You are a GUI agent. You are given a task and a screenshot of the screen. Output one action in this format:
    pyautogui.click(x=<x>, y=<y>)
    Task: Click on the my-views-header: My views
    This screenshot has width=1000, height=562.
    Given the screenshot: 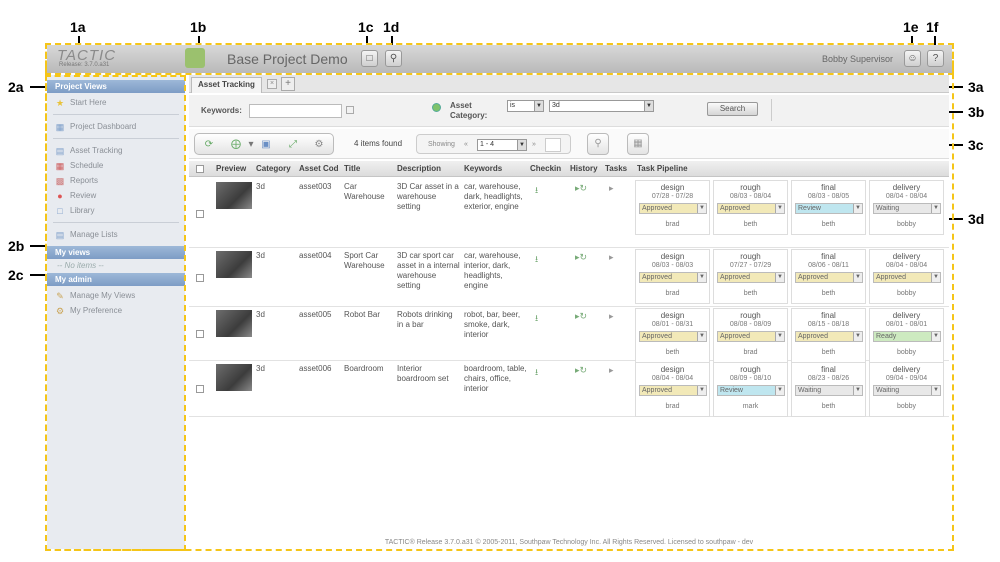 What is the action you would take?
    pyautogui.click(x=116, y=252)
    